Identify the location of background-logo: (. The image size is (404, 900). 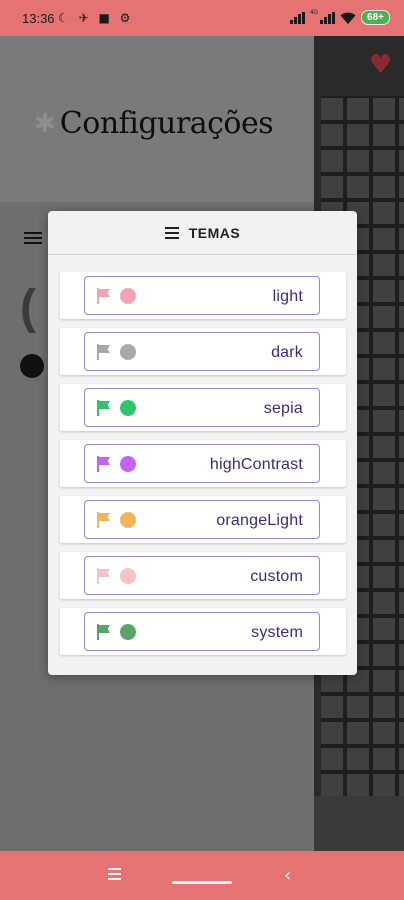
(28, 307).